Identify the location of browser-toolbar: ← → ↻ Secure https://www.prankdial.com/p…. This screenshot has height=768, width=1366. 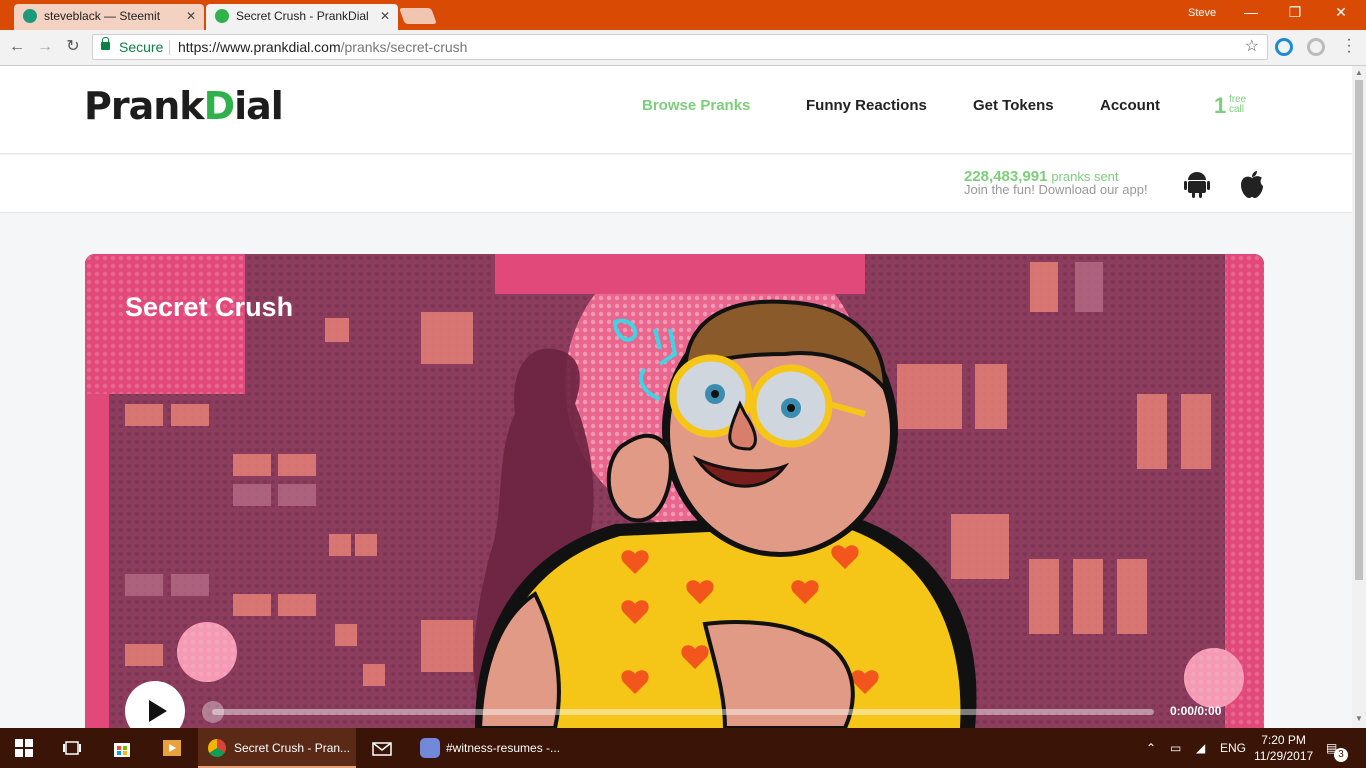
(683, 48).